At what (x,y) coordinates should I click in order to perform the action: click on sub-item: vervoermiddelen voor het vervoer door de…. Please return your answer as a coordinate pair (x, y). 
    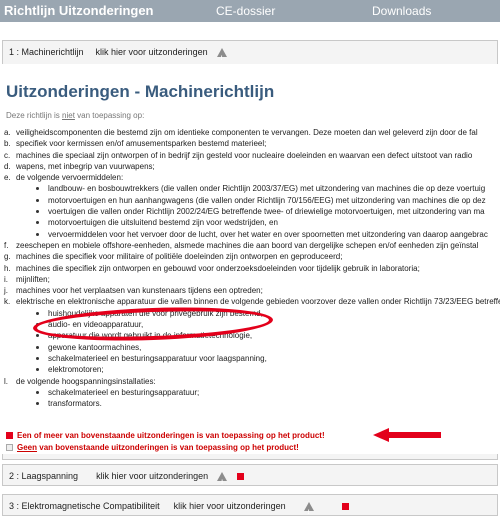
    Looking at the image, I should click on (252, 234).